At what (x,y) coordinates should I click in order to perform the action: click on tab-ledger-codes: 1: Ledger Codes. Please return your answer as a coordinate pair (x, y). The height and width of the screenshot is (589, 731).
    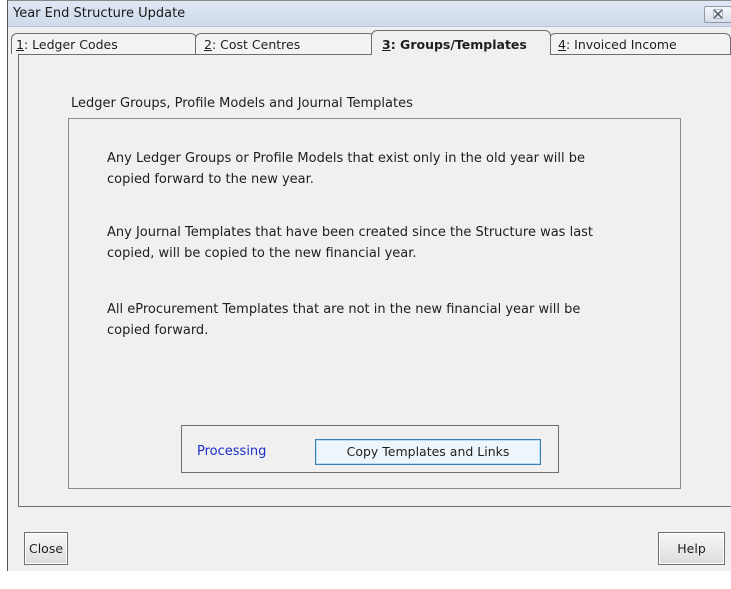
    Looking at the image, I should click on (104, 43).